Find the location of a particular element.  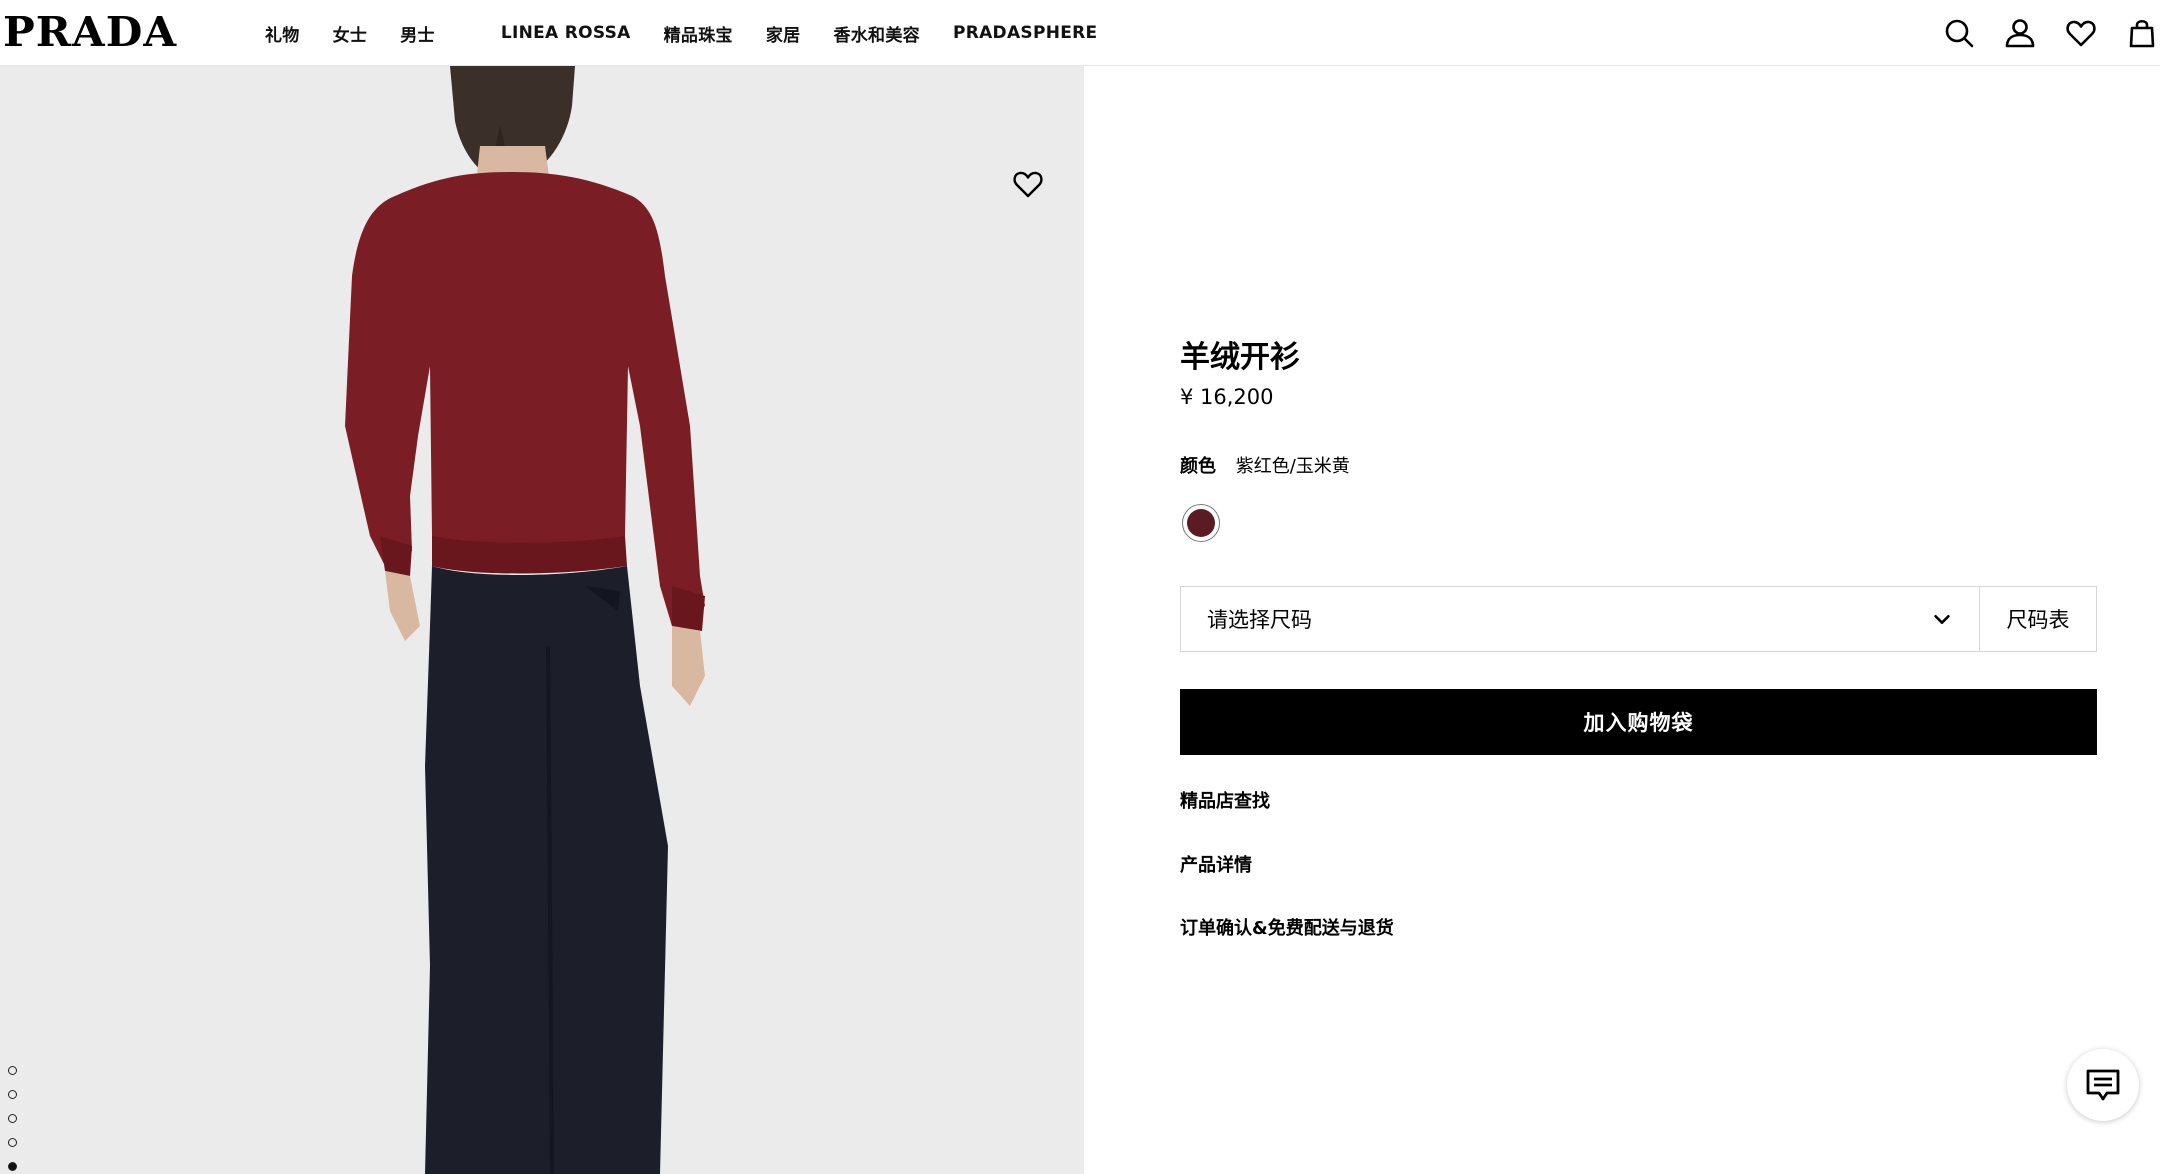

product-details-link: 产品详情 is located at coordinates (1216, 864).